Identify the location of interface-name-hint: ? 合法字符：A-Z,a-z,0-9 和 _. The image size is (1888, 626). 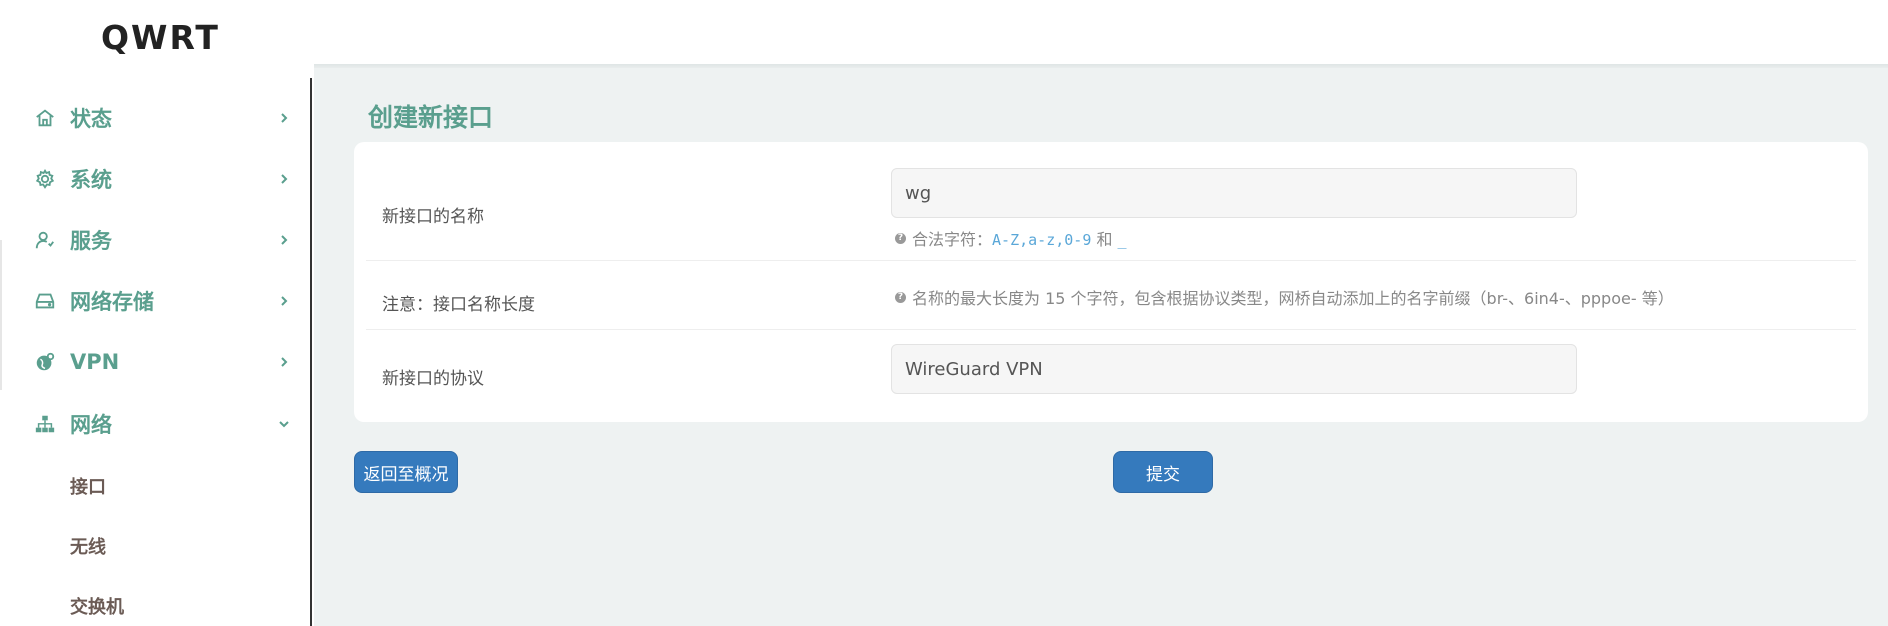
(1011, 238).